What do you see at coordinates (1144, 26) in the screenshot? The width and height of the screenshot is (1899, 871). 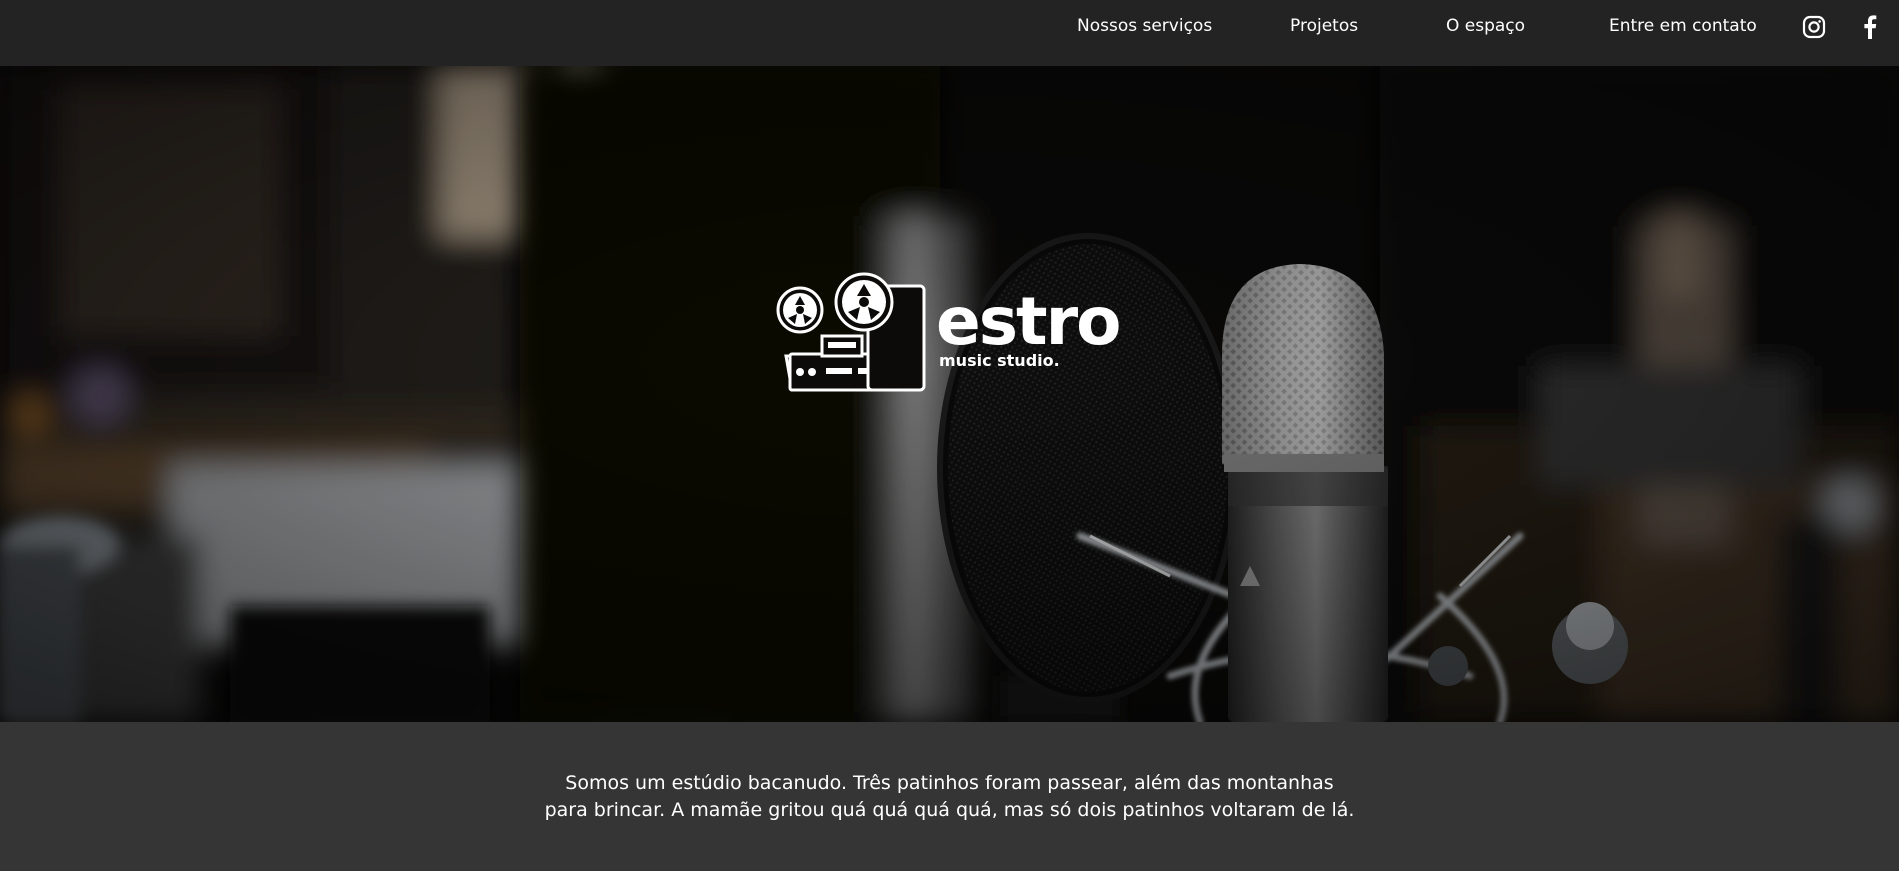 I see `nav-link-servicos: Nossos serviços` at bounding box center [1144, 26].